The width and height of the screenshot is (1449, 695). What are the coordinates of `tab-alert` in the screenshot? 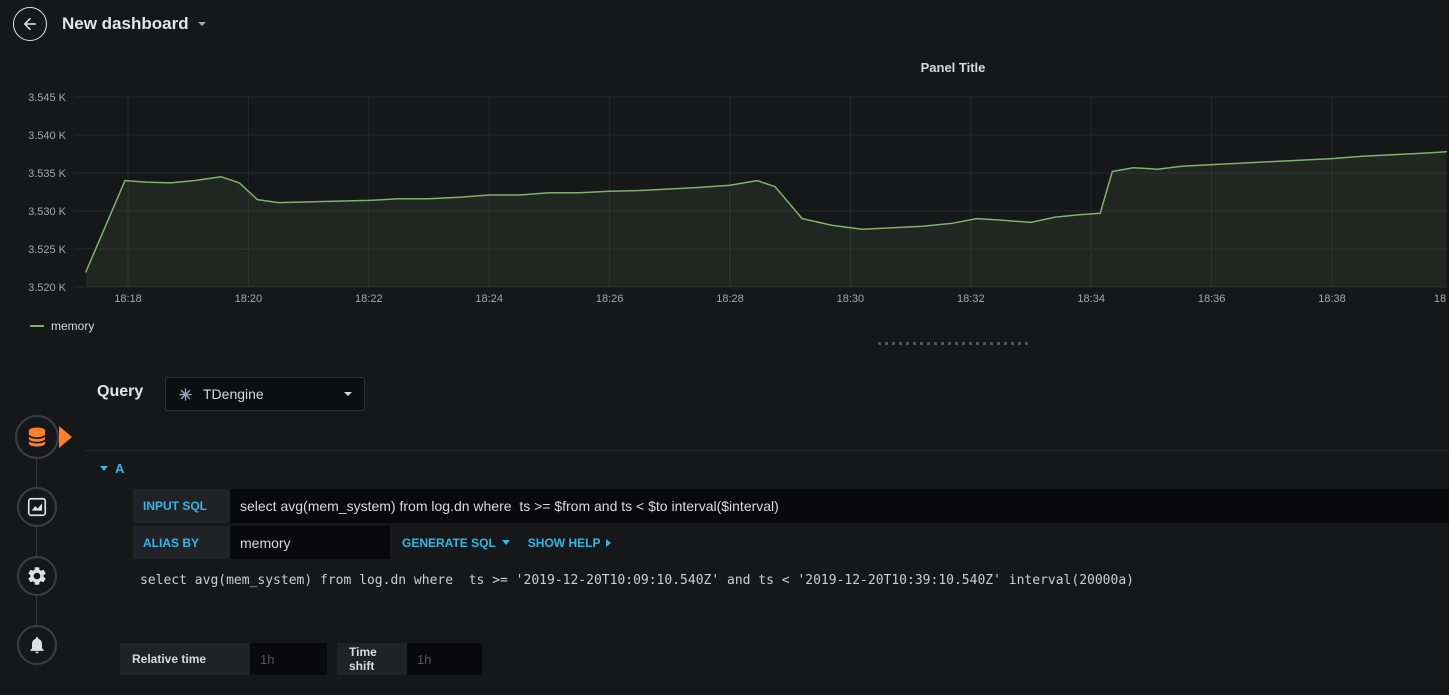 It's located at (37, 645).